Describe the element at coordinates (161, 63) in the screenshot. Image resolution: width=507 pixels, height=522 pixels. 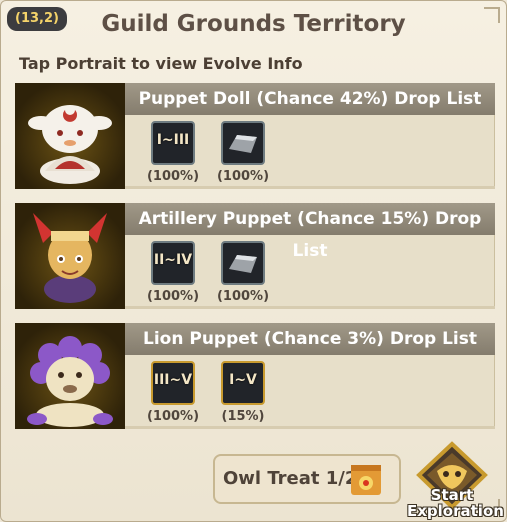
I see `instruction-text: Tap Portrait to view Evolve Info` at that location.